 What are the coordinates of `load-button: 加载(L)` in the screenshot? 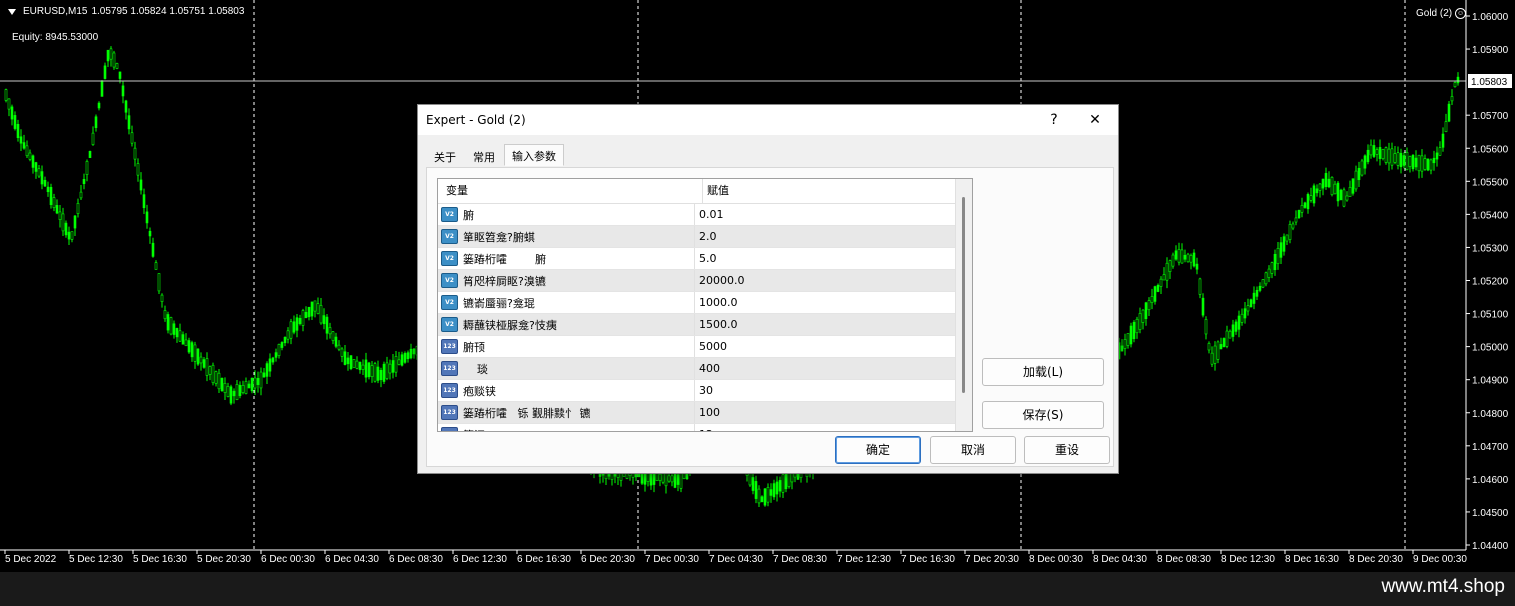 It's located at (1043, 372).